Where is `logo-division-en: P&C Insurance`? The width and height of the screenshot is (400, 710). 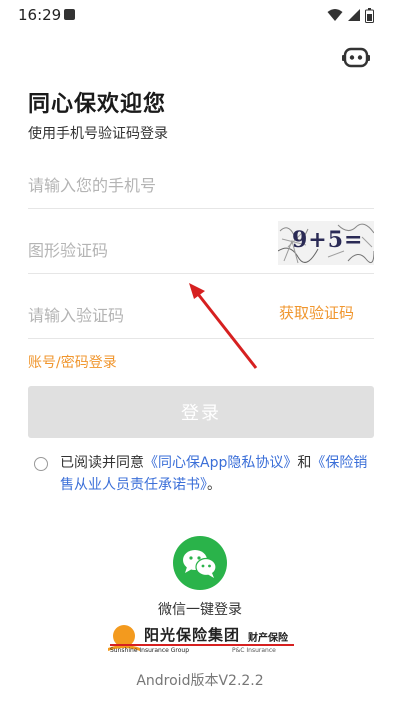
logo-division-en: P&C Insurance is located at coordinates (254, 650).